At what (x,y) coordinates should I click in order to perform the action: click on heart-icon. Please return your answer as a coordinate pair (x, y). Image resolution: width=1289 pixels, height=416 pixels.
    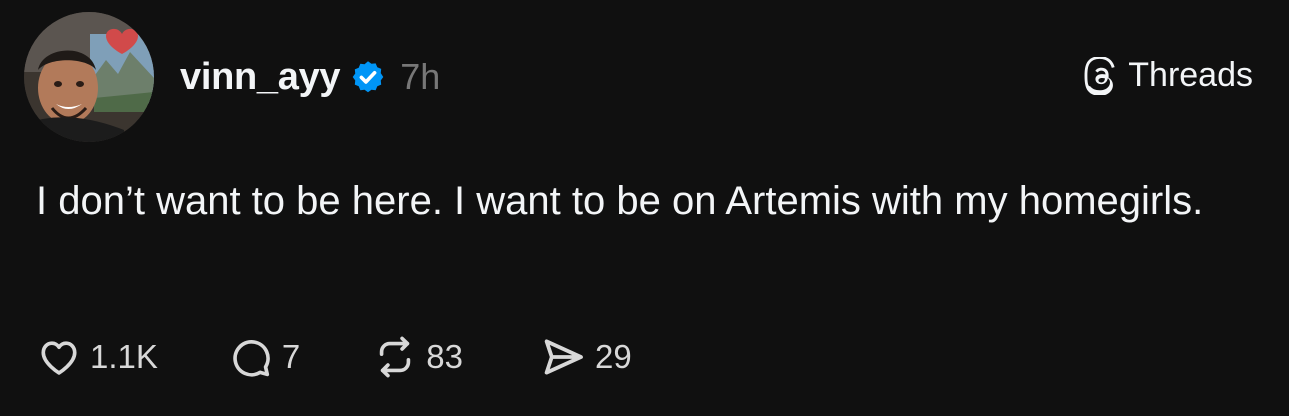
    Looking at the image, I should click on (59, 357).